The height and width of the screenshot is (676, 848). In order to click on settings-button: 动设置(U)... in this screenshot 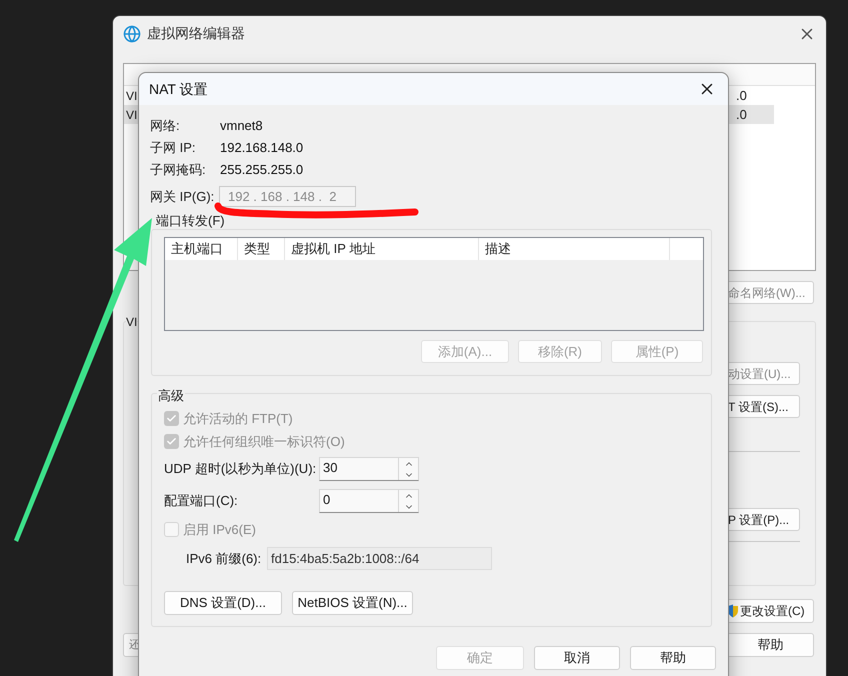, I will do `click(764, 373)`.